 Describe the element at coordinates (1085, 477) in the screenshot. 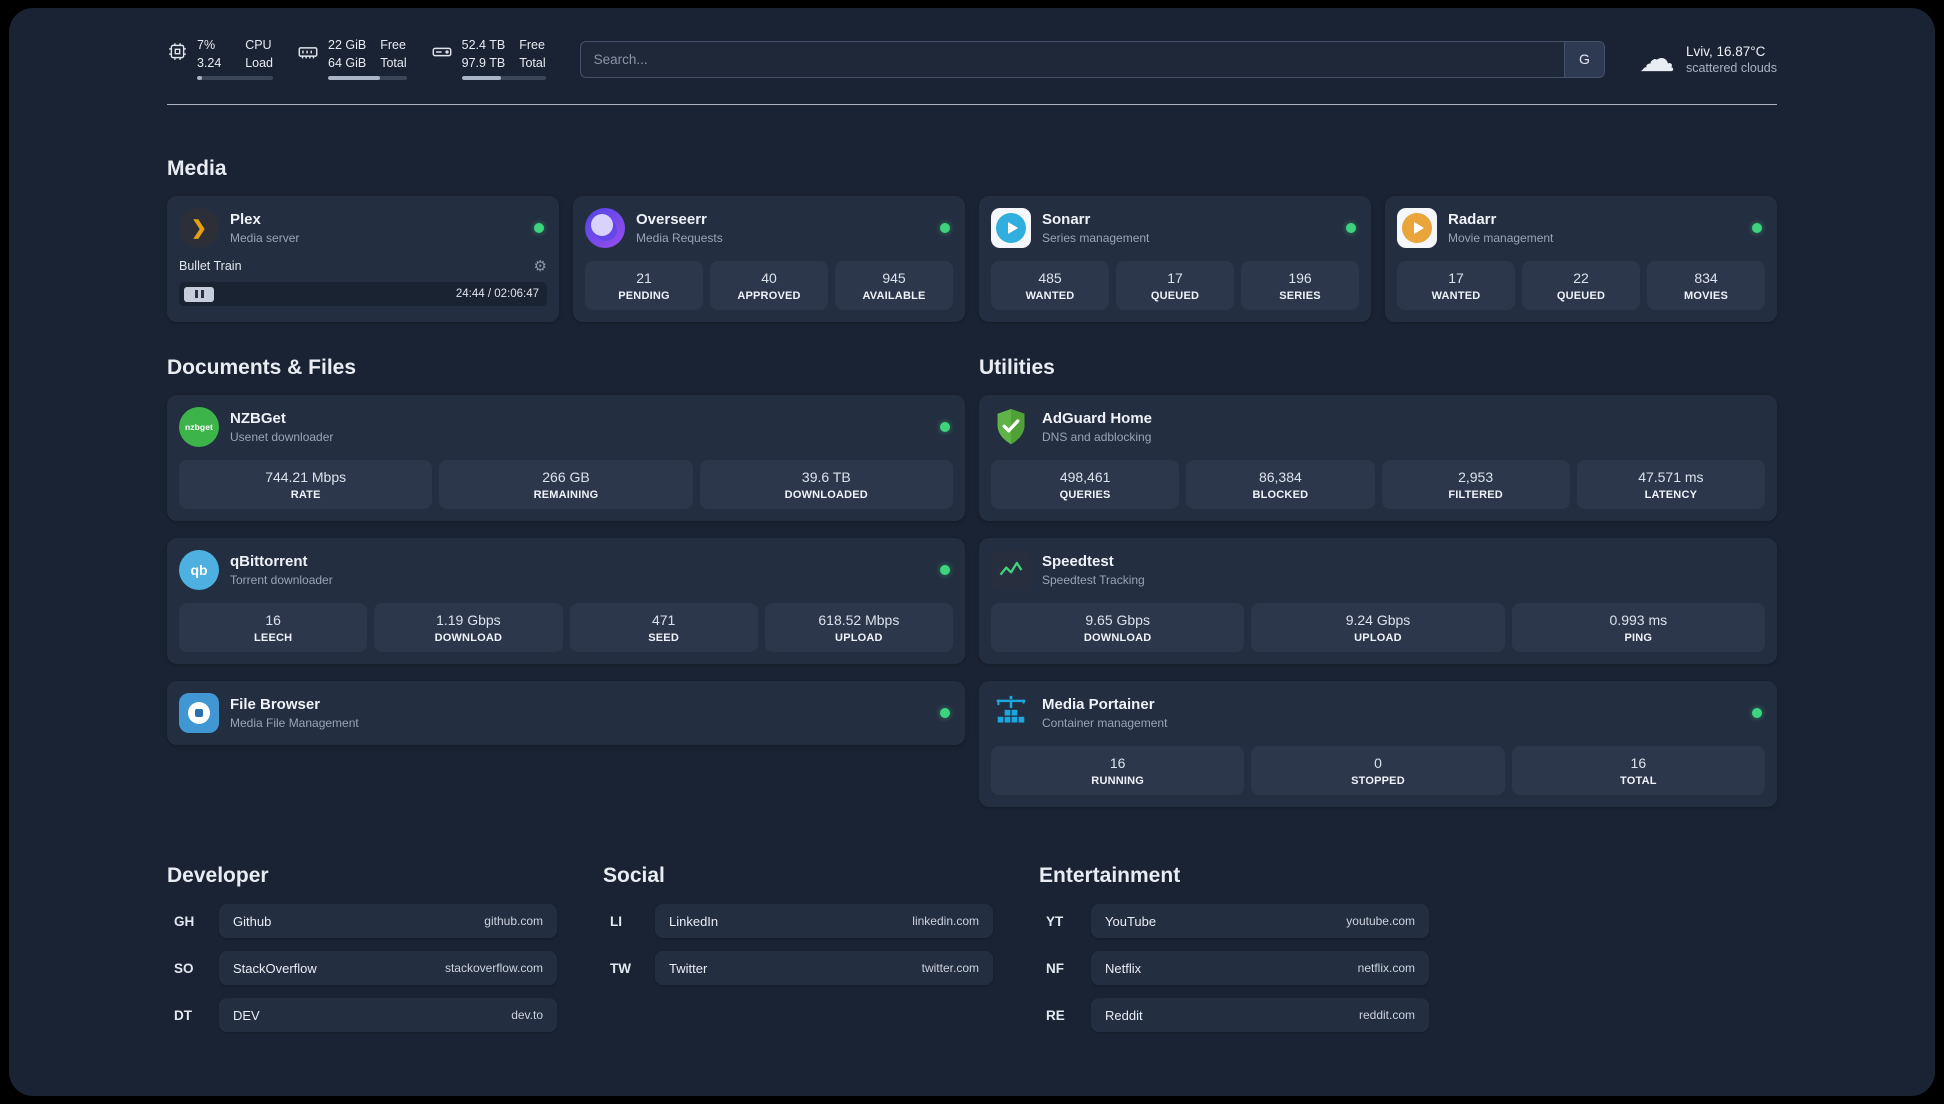

I see `stat-value: 498,461` at that location.